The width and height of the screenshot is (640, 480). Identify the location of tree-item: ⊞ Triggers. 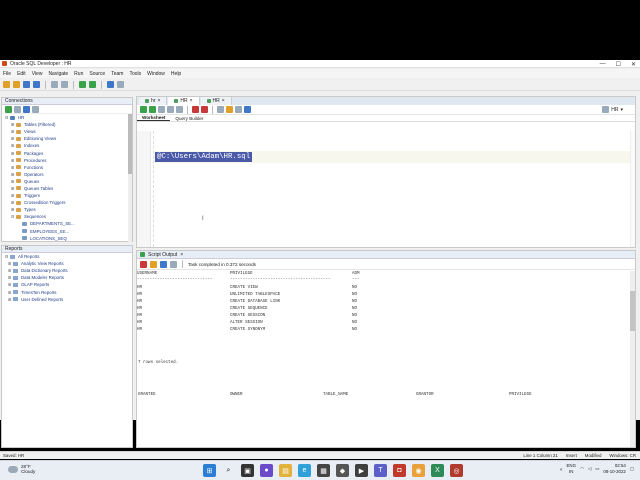
(68, 195).